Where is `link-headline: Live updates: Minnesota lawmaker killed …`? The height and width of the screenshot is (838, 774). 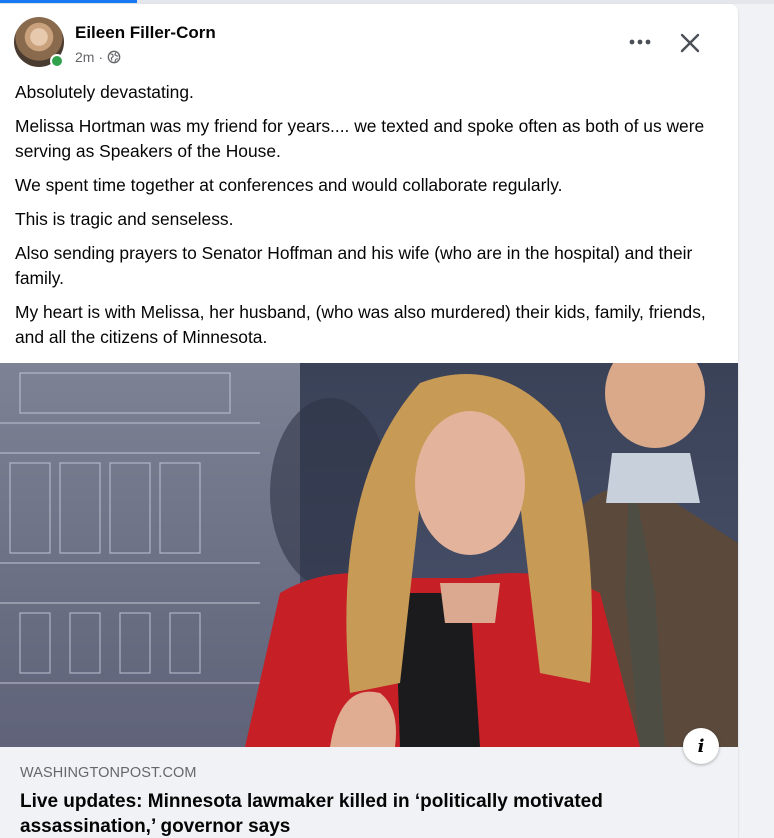 link-headline: Live updates: Minnesota lawmaker killed … is located at coordinates (365, 813).